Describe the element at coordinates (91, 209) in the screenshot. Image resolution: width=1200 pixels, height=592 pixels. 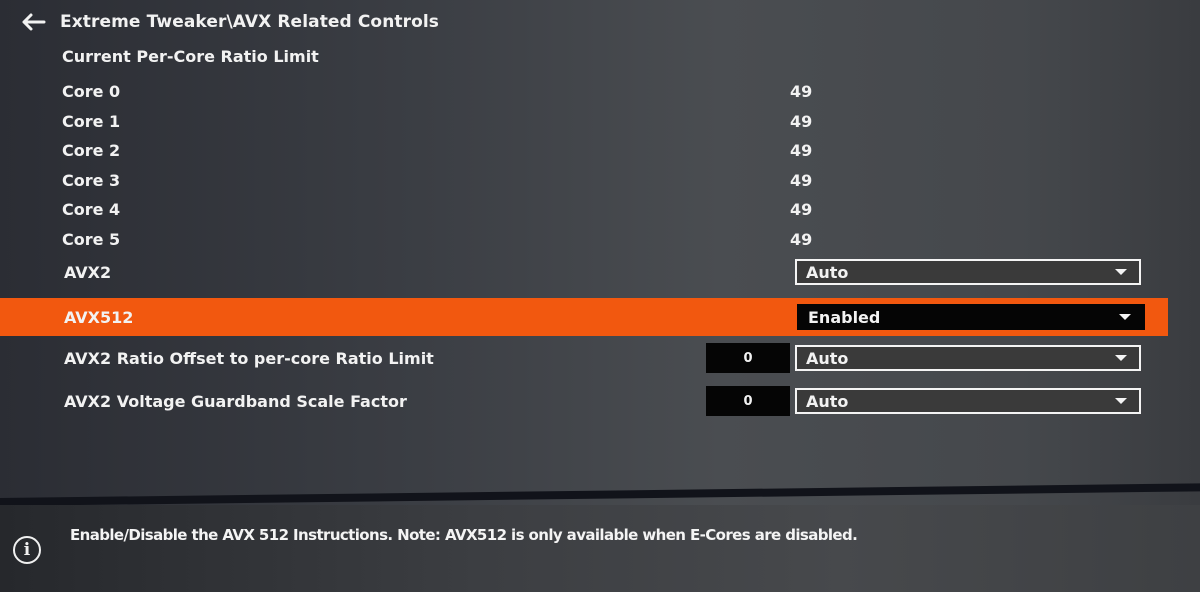
I see `core-label: Core 4` at that location.